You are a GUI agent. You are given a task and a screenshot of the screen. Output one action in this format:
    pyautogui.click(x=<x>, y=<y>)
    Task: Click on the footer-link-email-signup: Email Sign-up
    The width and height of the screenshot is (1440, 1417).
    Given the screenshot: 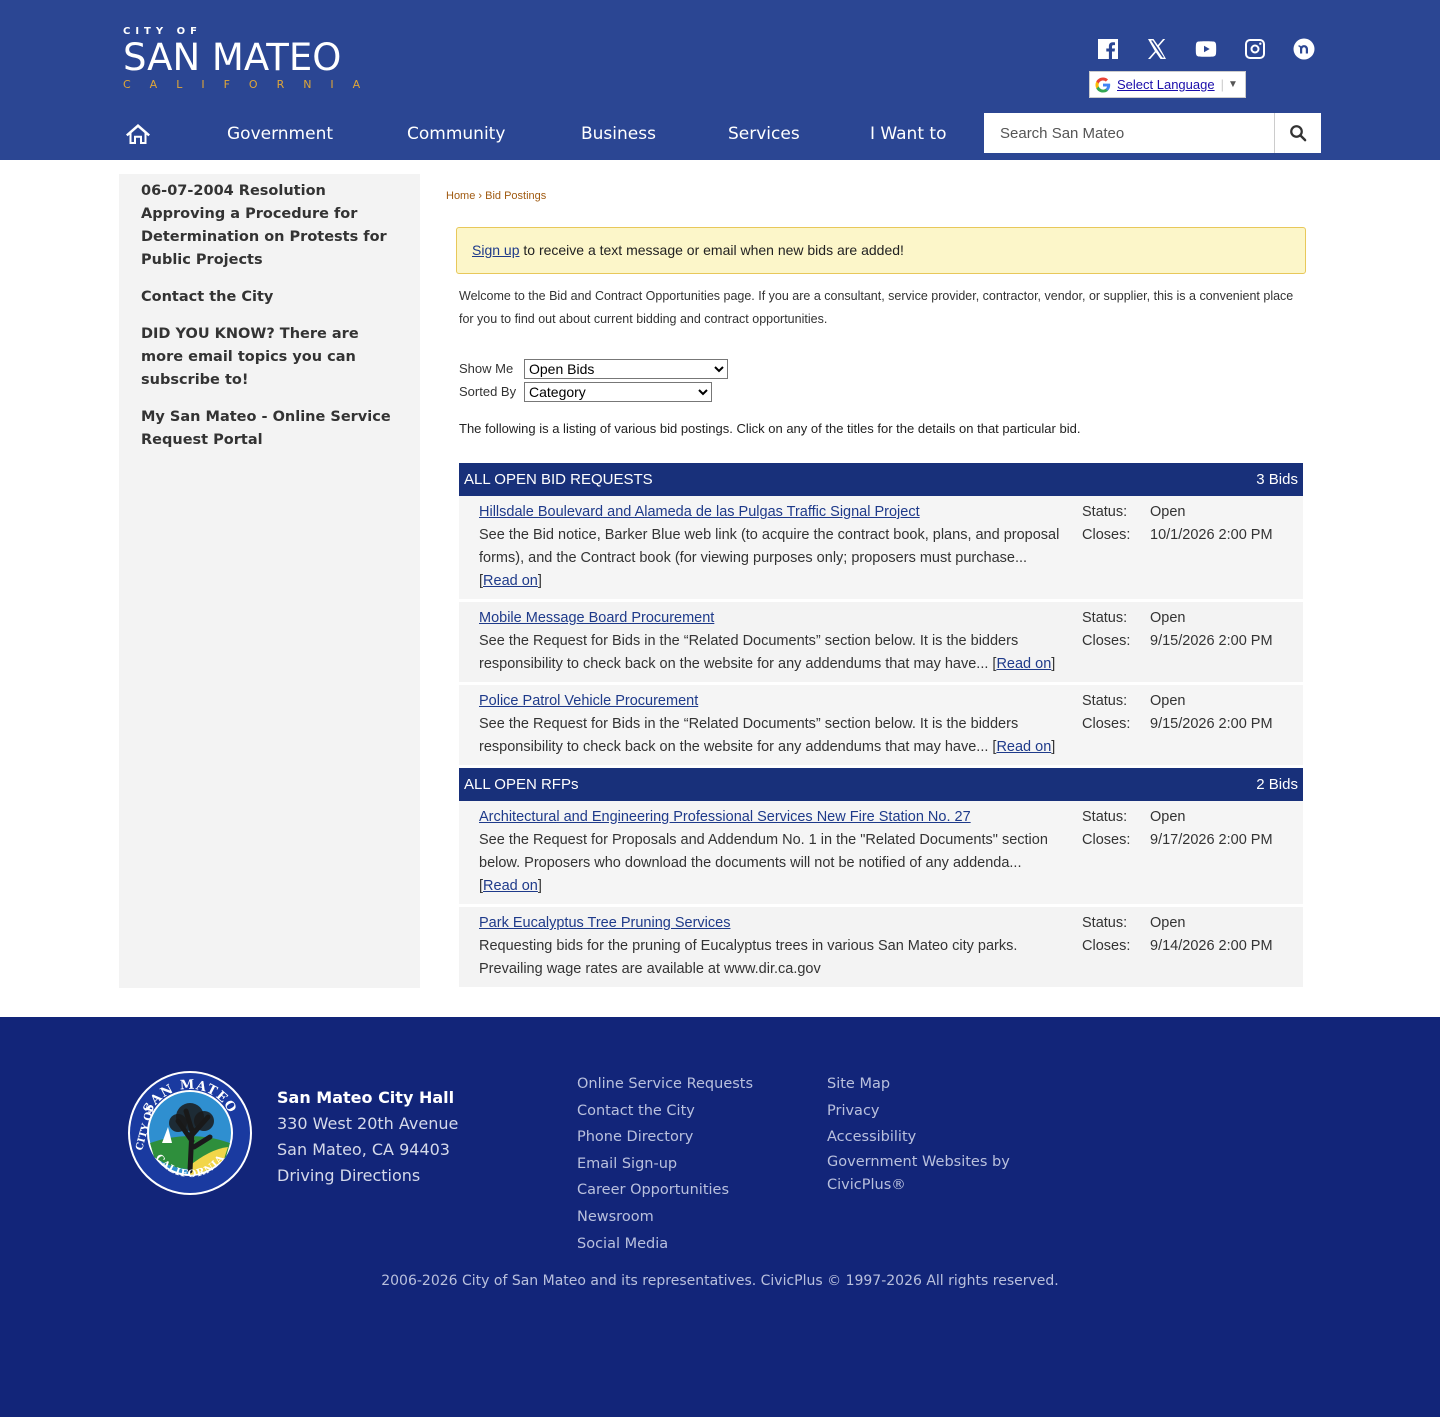 What is the action you would take?
    pyautogui.click(x=665, y=1164)
    